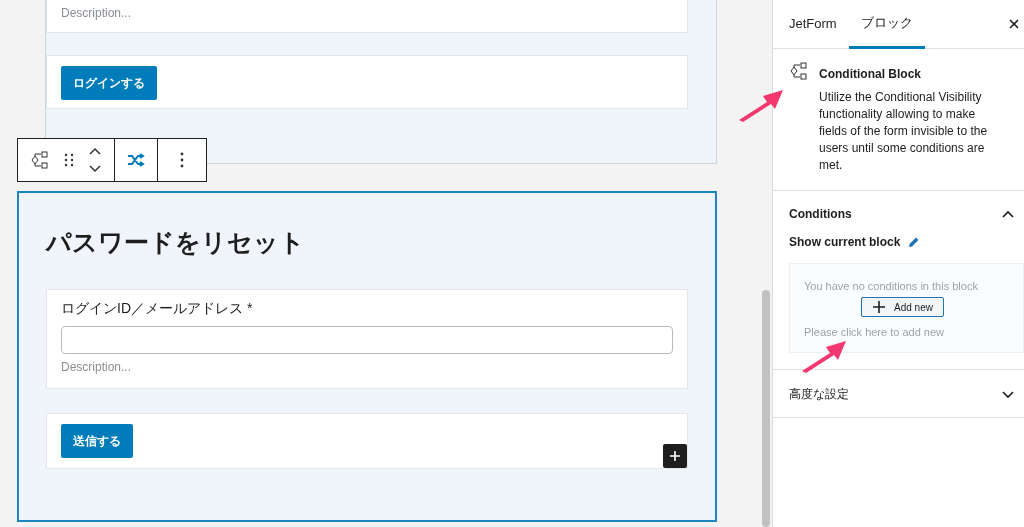 This screenshot has height=527, width=1024. I want to click on scrollbar, so click(766, 408).